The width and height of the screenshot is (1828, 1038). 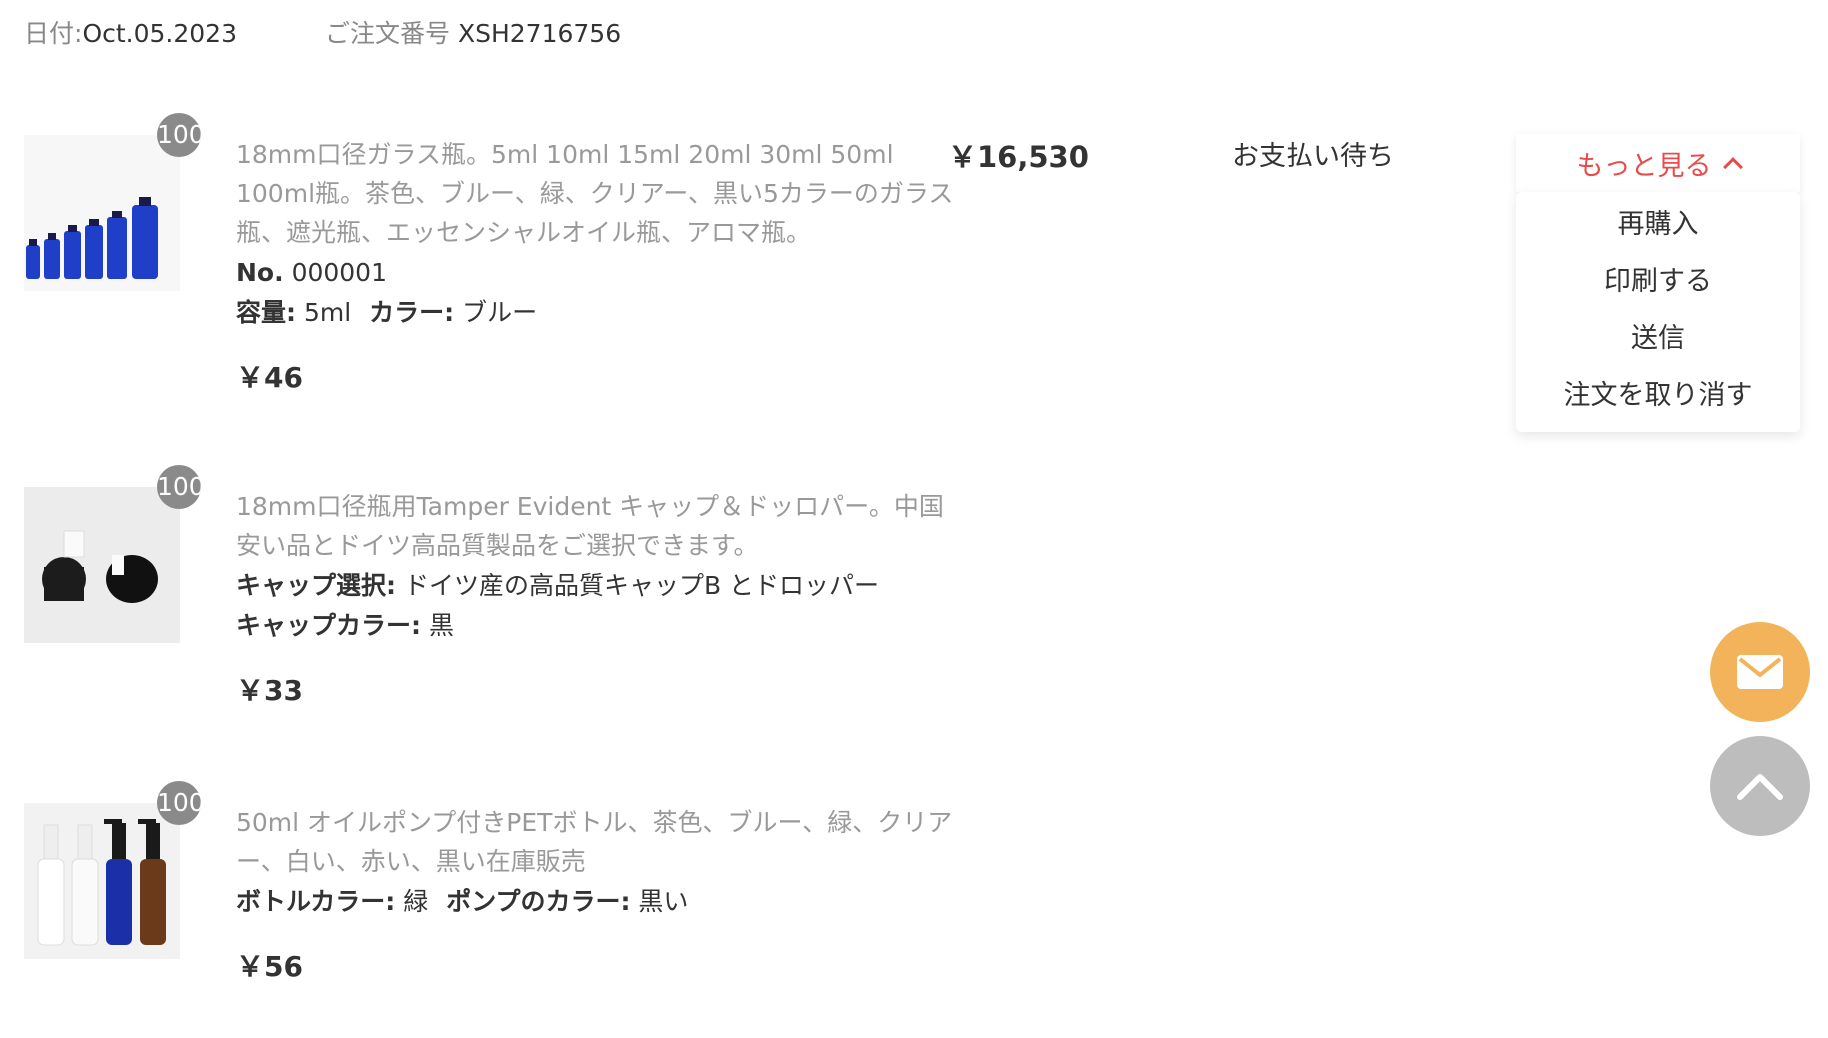 What do you see at coordinates (462, 901) in the screenshot?
I see `item-spec: ボトルカラー: 緑ポンプのカラー: 黒い` at bounding box center [462, 901].